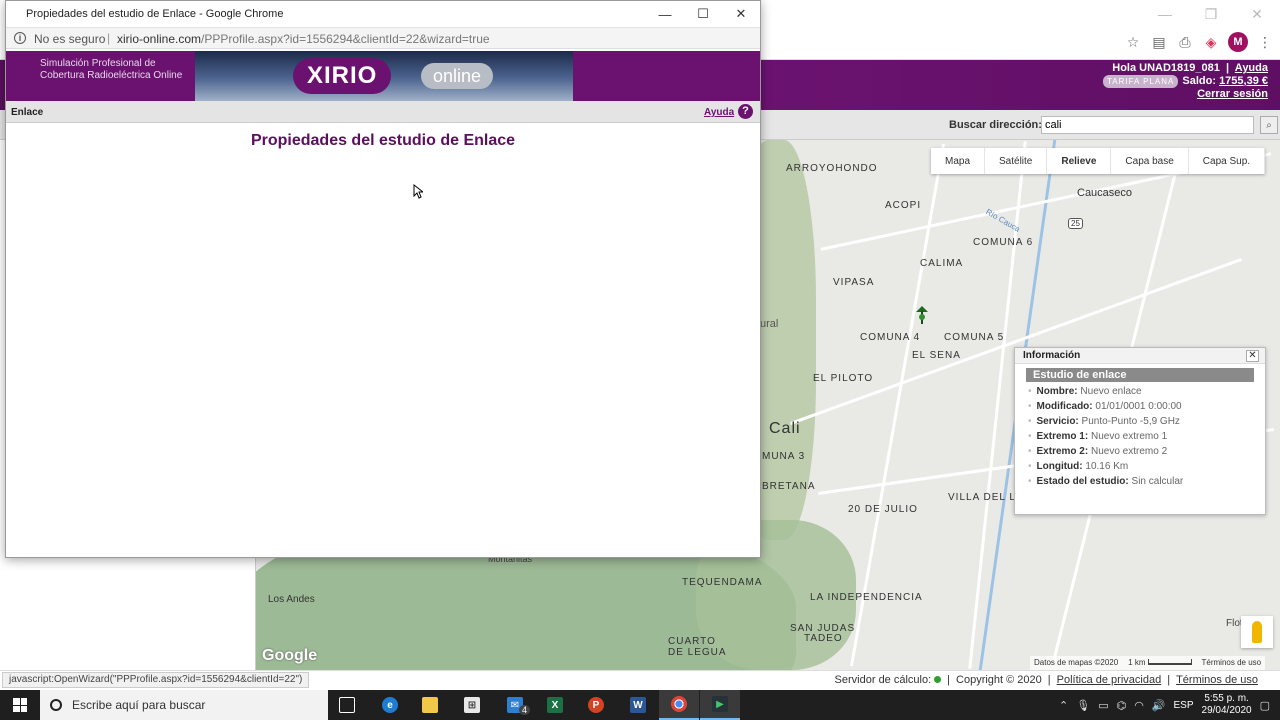 This screenshot has height=720, width=1280. I want to click on map-label: BRETANA, so click(789, 486).